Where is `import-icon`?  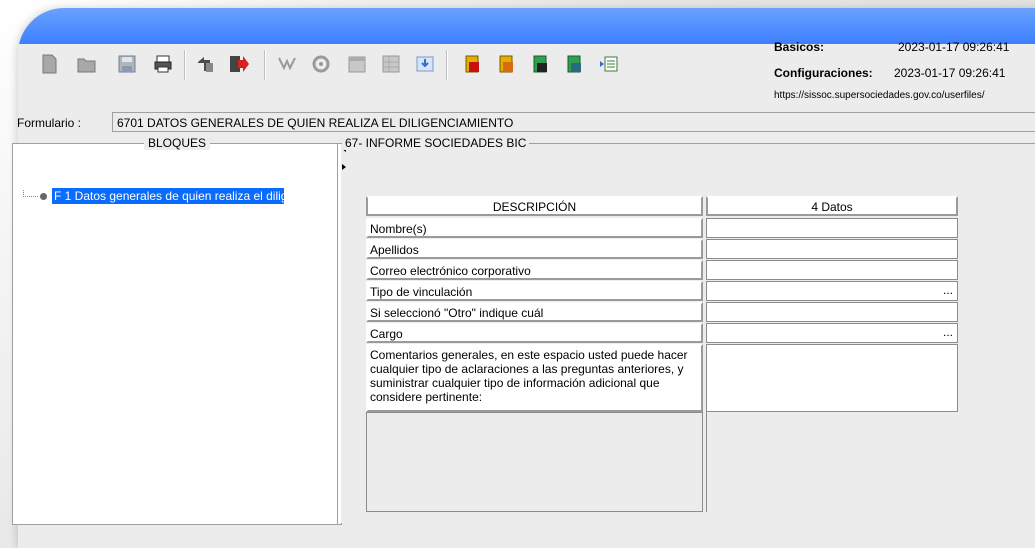
import-icon is located at coordinates (205, 64).